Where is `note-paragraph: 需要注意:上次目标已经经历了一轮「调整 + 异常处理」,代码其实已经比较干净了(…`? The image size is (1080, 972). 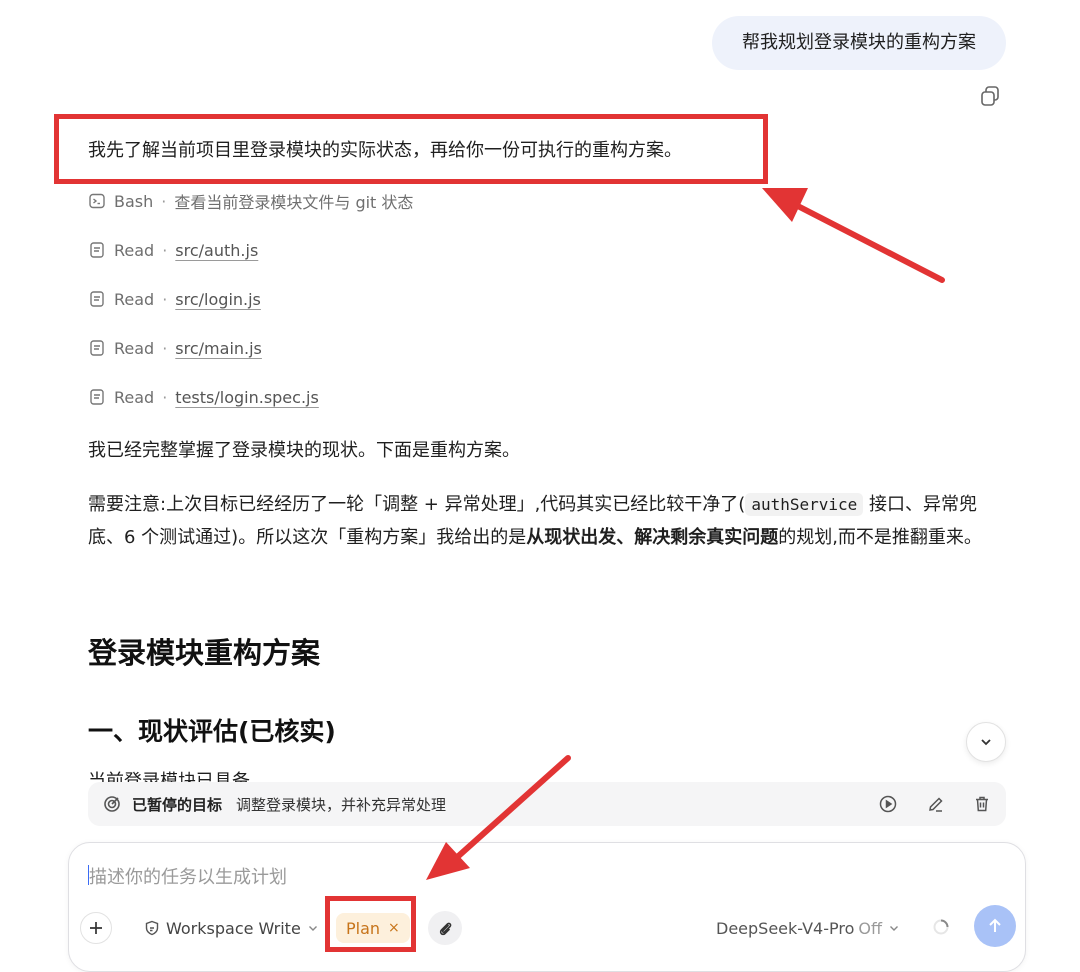 note-paragraph: 需要注意:上次目标已经经历了一轮「调整 + 异常处理」,代码其实已经比较干净了(… is located at coordinates (547, 521).